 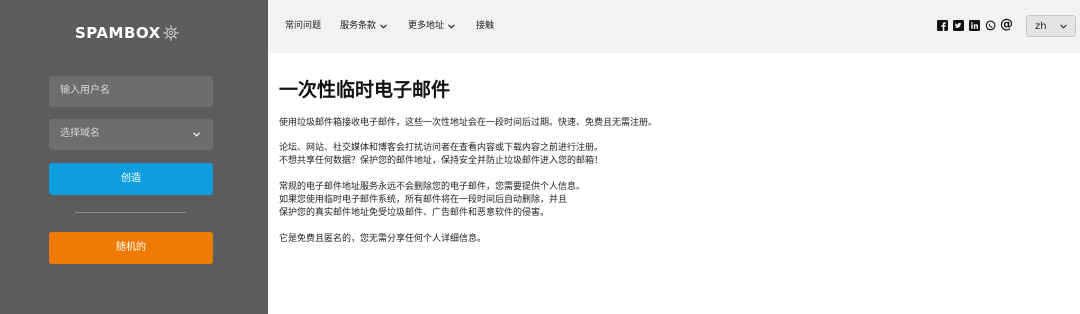 What do you see at coordinates (131, 134) in the screenshot?
I see `domain-select: 选择域名` at bounding box center [131, 134].